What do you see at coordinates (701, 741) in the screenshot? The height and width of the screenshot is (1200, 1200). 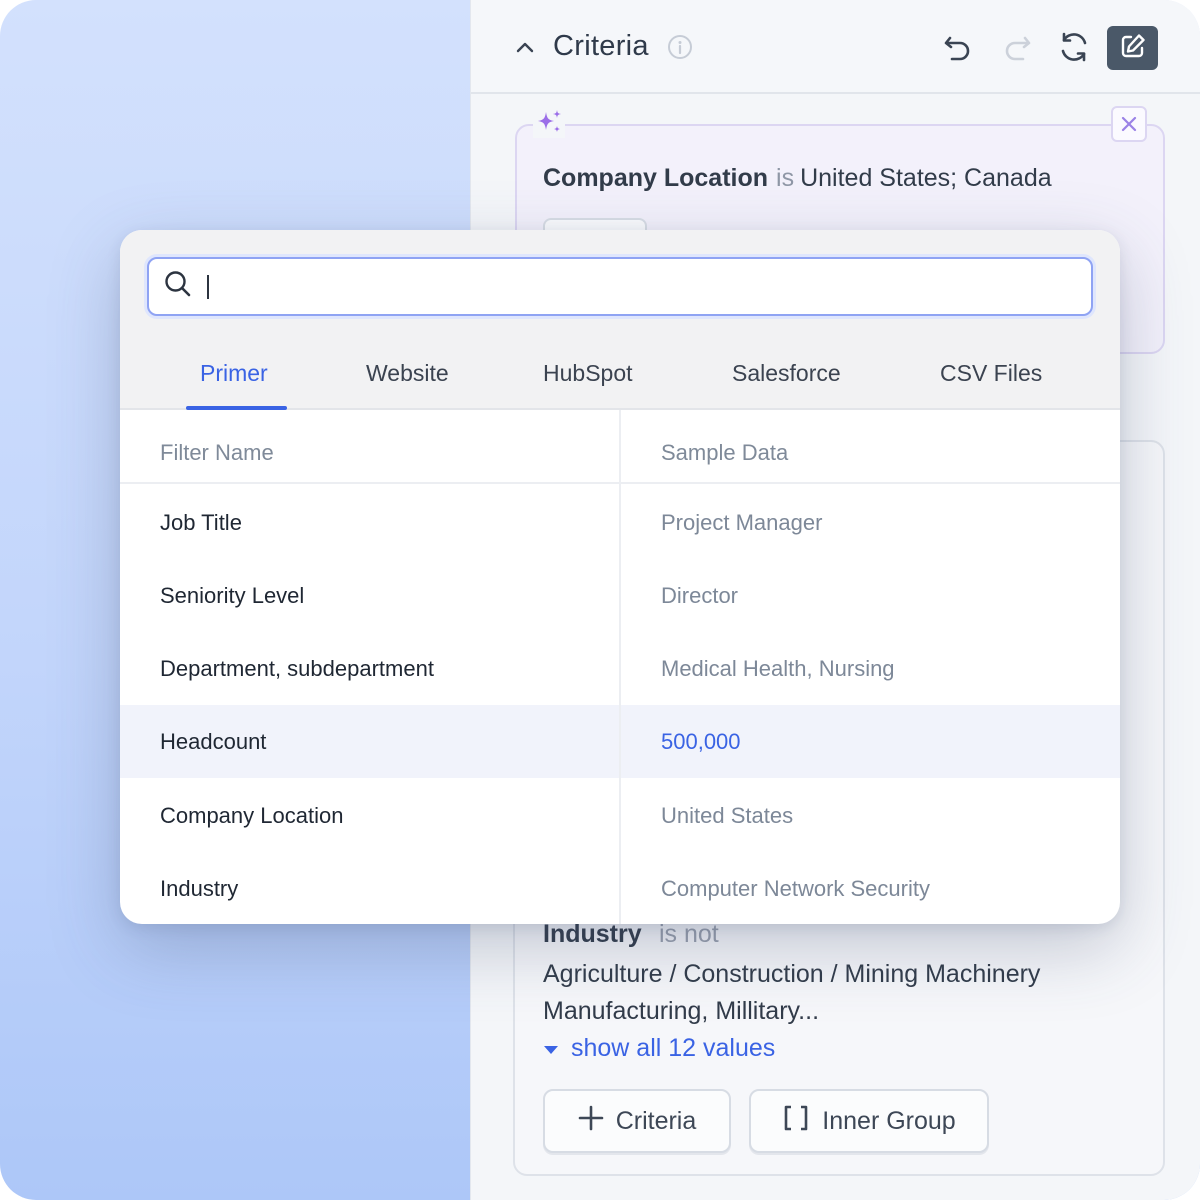 I see `sample-data: 500,000` at bounding box center [701, 741].